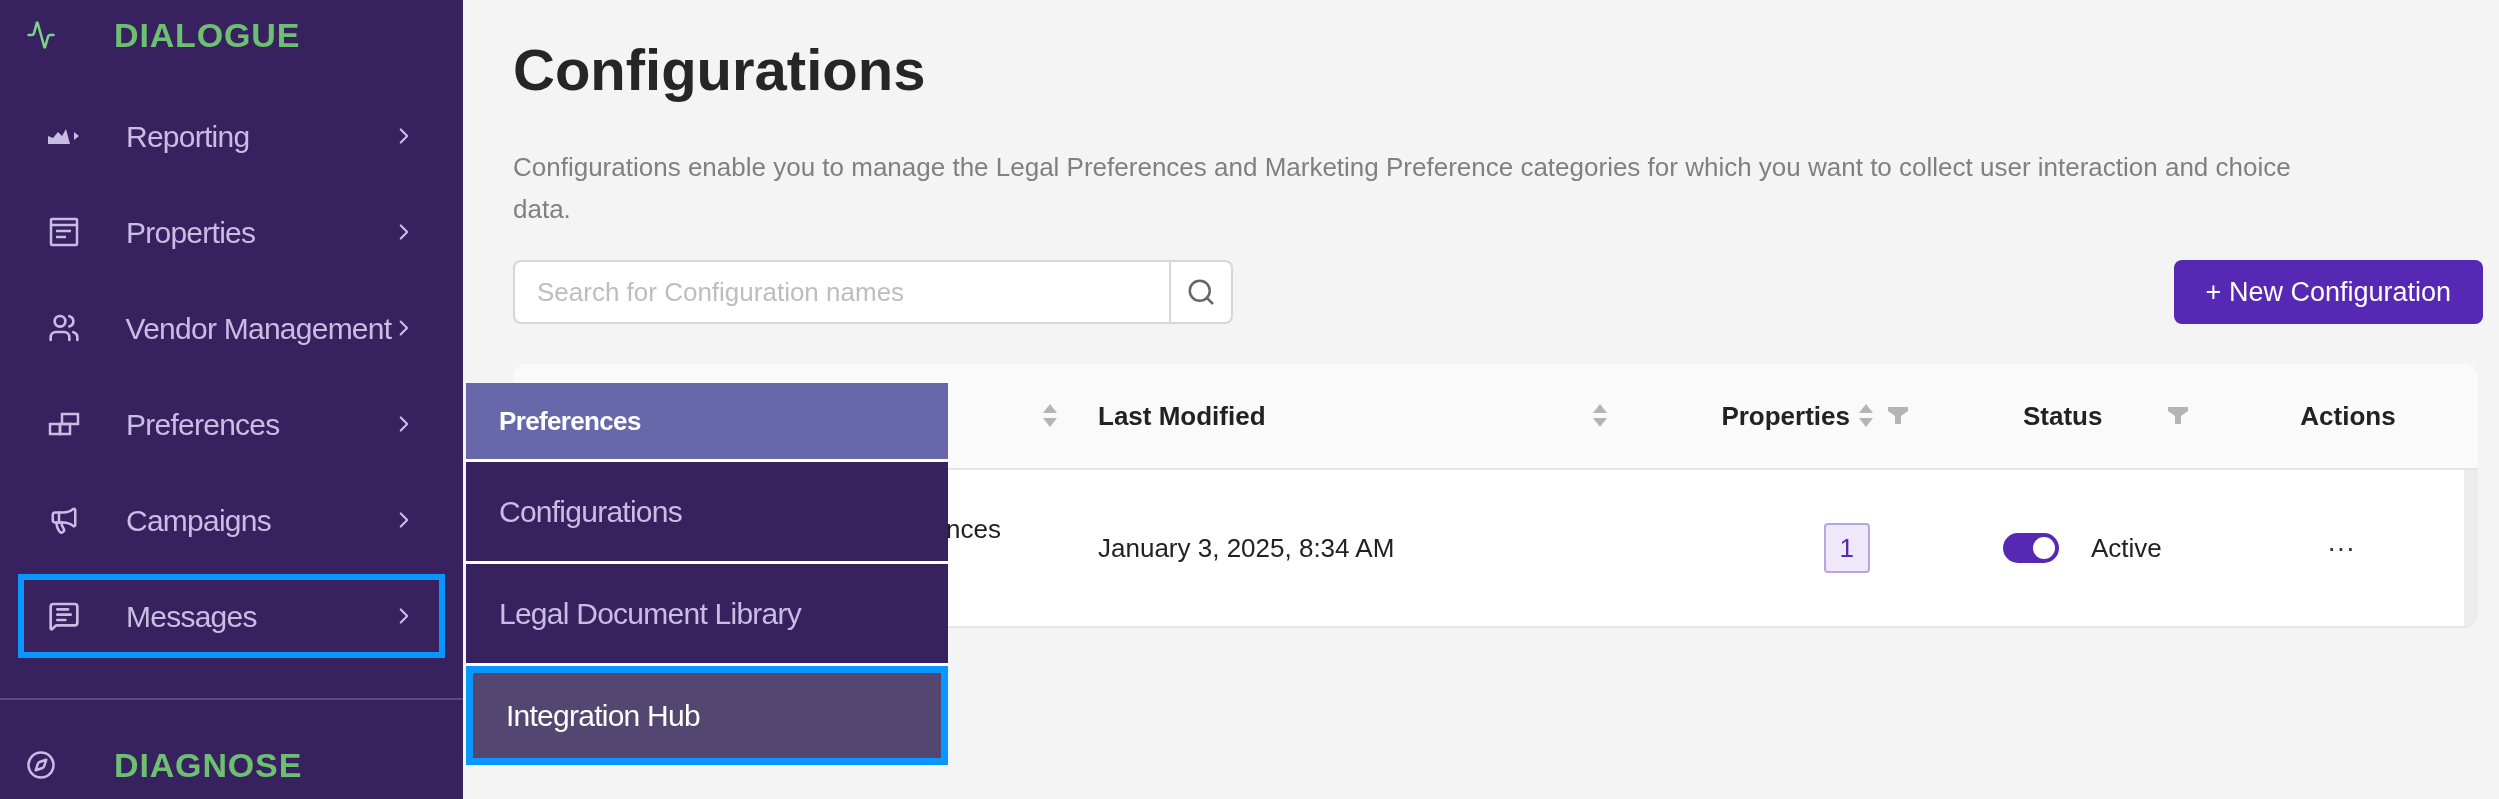 This screenshot has height=799, width=2499. What do you see at coordinates (231, 520) in the screenshot?
I see `sidebar-item: Campaigns` at bounding box center [231, 520].